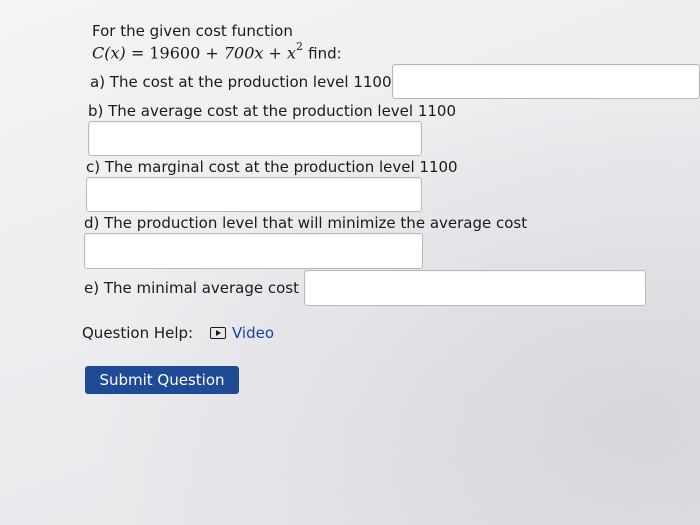  What do you see at coordinates (218, 333) in the screenshot?
I see `play-video-icon` at bounding box center [218, 333].